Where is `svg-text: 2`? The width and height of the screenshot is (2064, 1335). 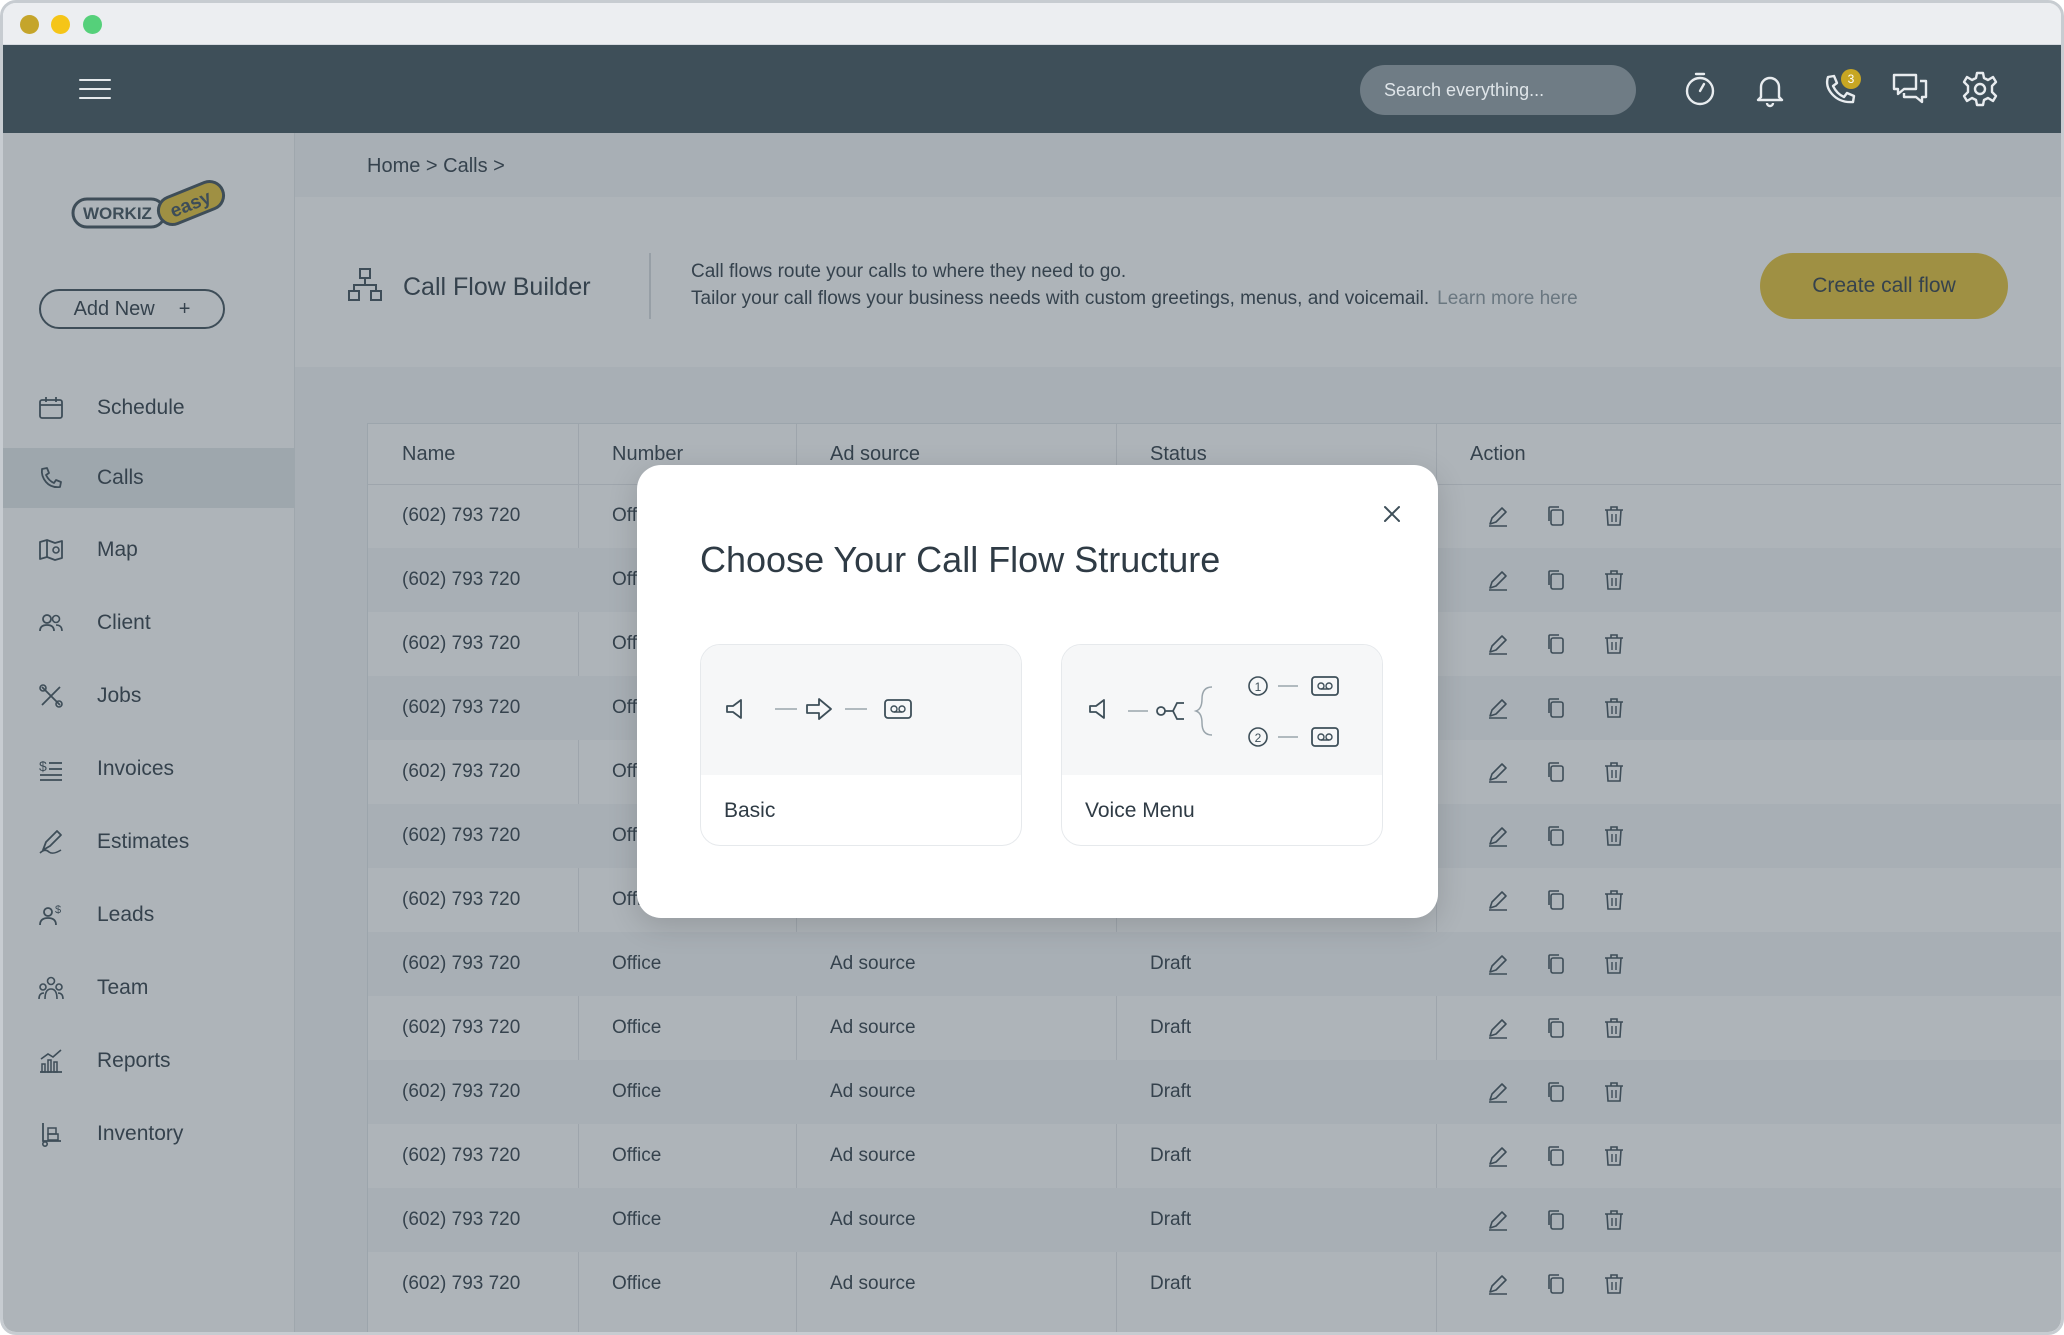
svg-text: 2 is located at coordinates (1258, 738).